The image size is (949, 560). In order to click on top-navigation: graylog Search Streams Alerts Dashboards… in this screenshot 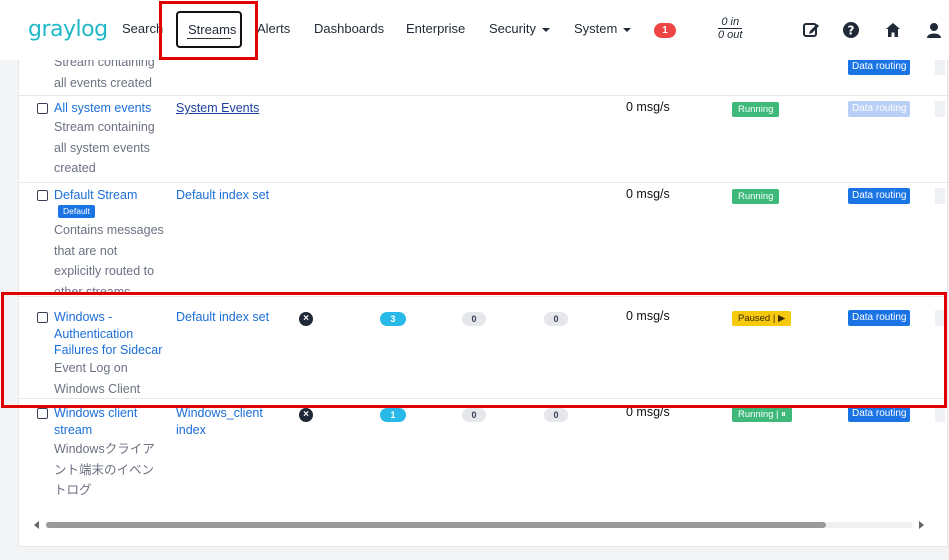, I will do `click(474, 30)`.